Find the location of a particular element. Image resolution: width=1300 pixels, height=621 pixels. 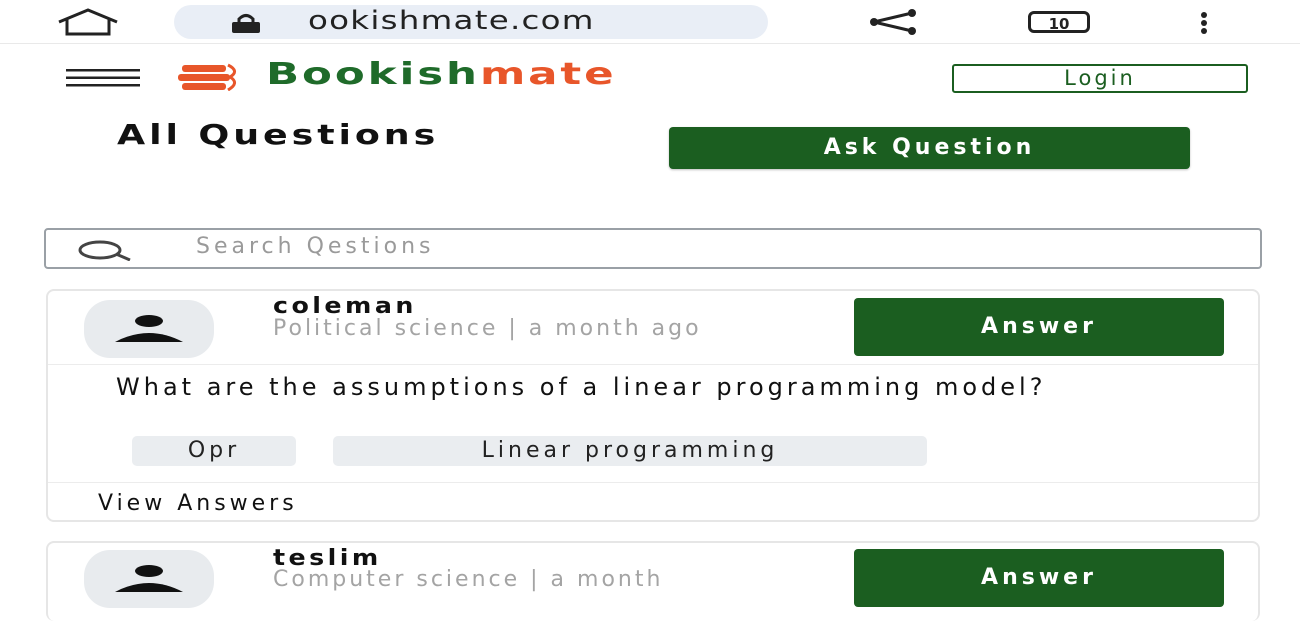

url-bar: ookishmate.com is located at coordinates (471, 22).